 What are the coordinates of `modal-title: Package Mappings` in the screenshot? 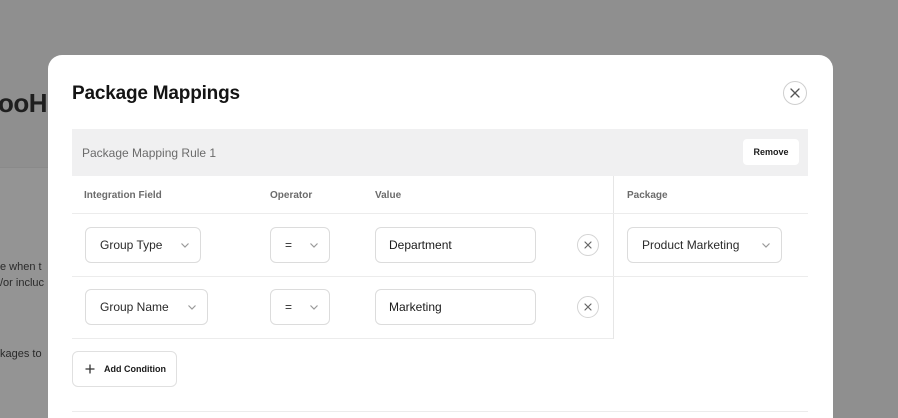 It's located at (156, 93).